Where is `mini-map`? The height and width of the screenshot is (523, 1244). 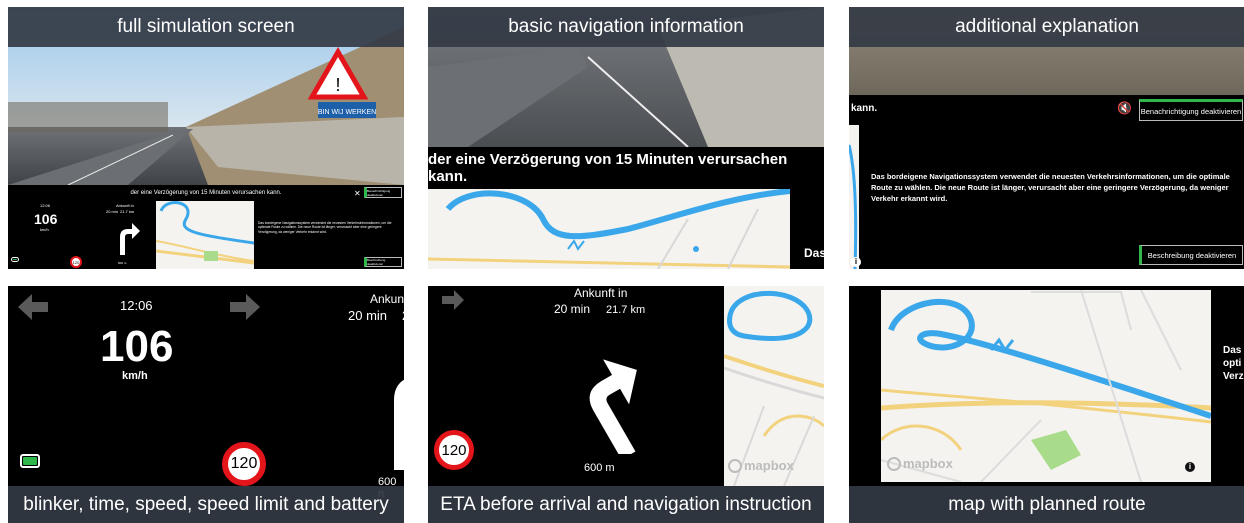
mini-map is located at coordinates (205, 235).